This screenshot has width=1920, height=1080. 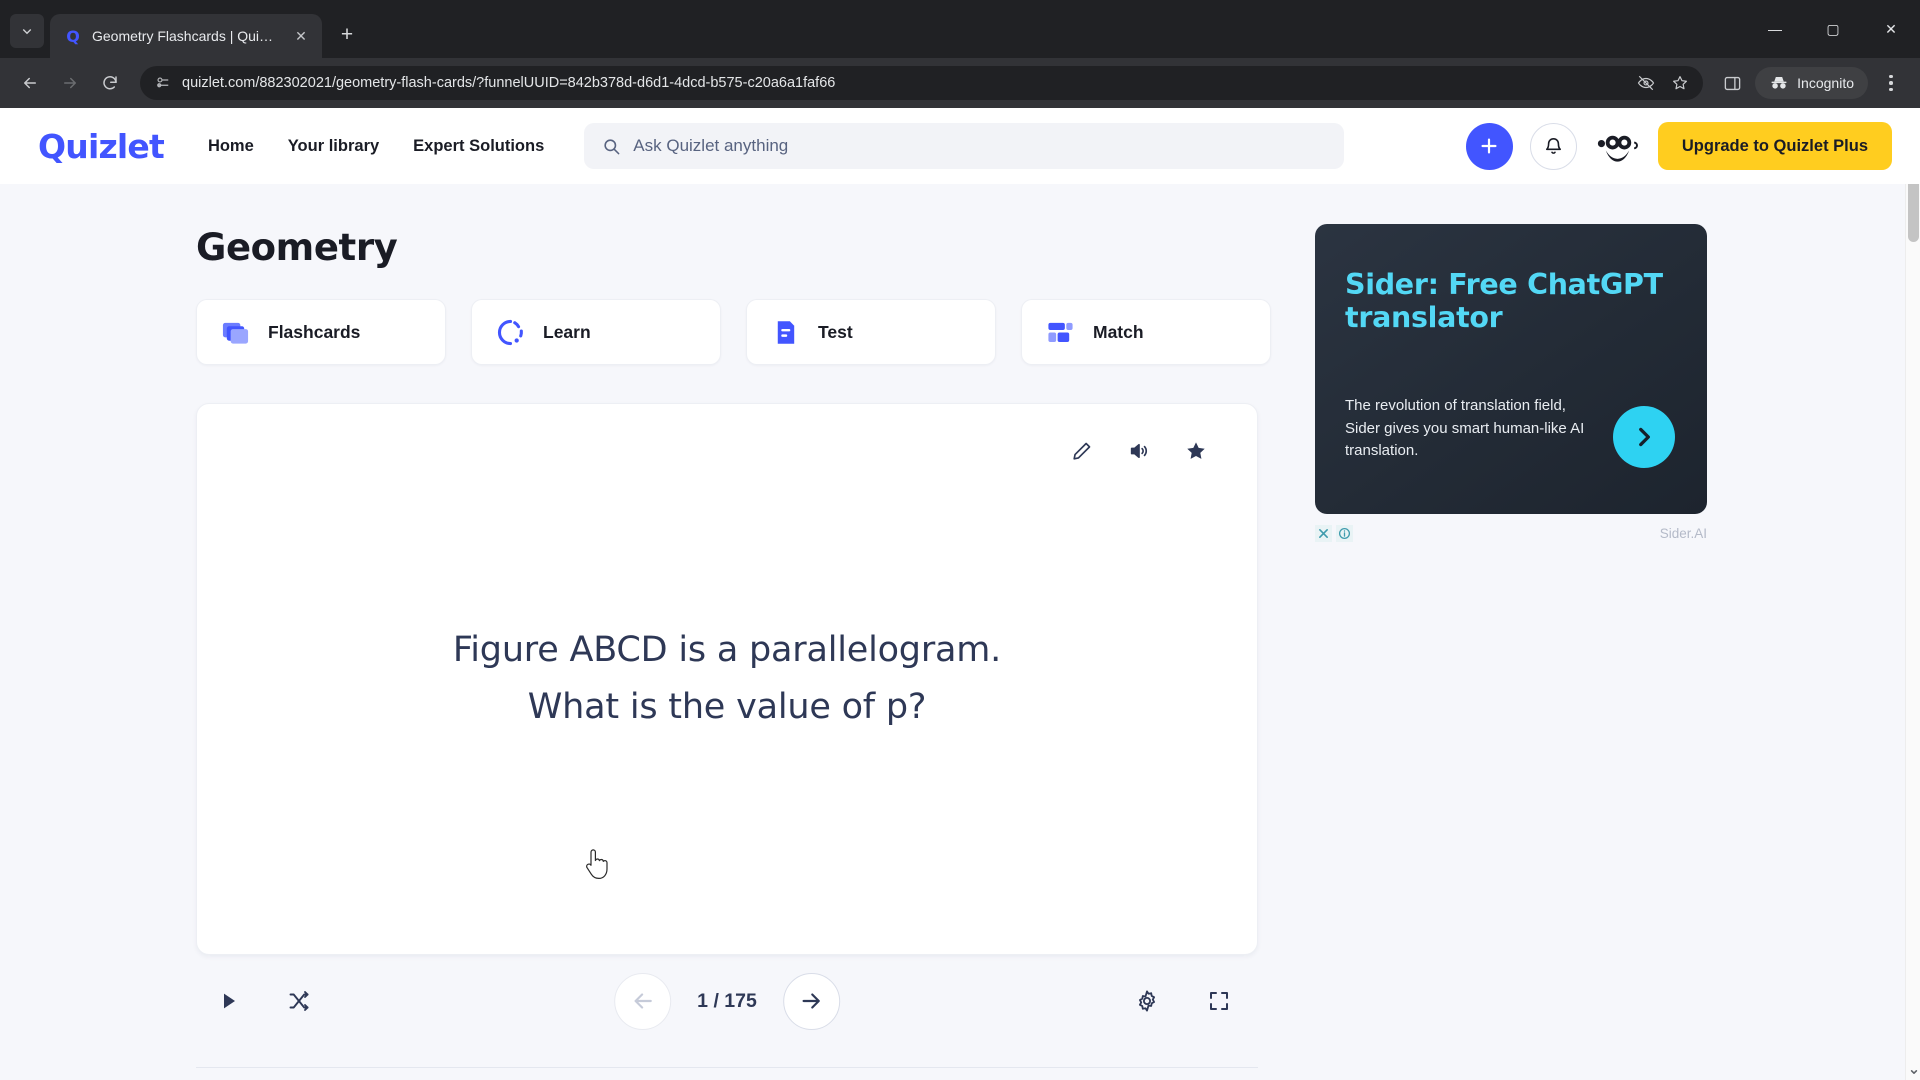 What do you see at coordinates (1891, 83) in the screenshot?
I see `three-dot-menu-icon` at bounding box center [1891, 83].